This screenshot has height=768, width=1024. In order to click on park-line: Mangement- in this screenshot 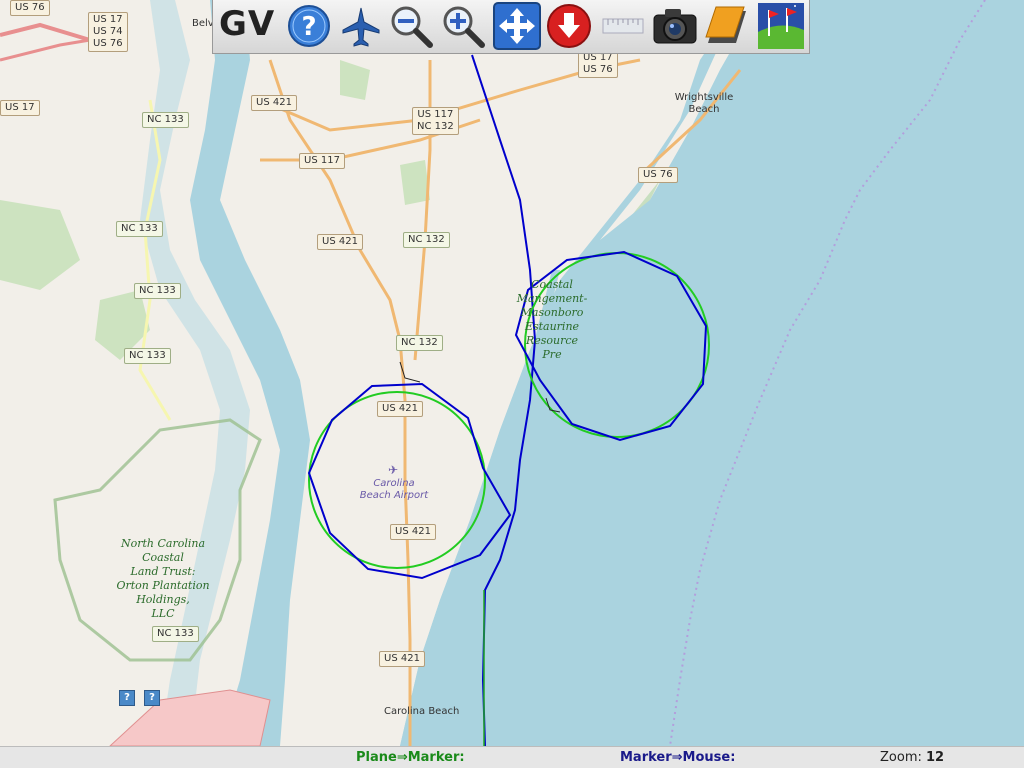, I will do `click(552, 298)`.